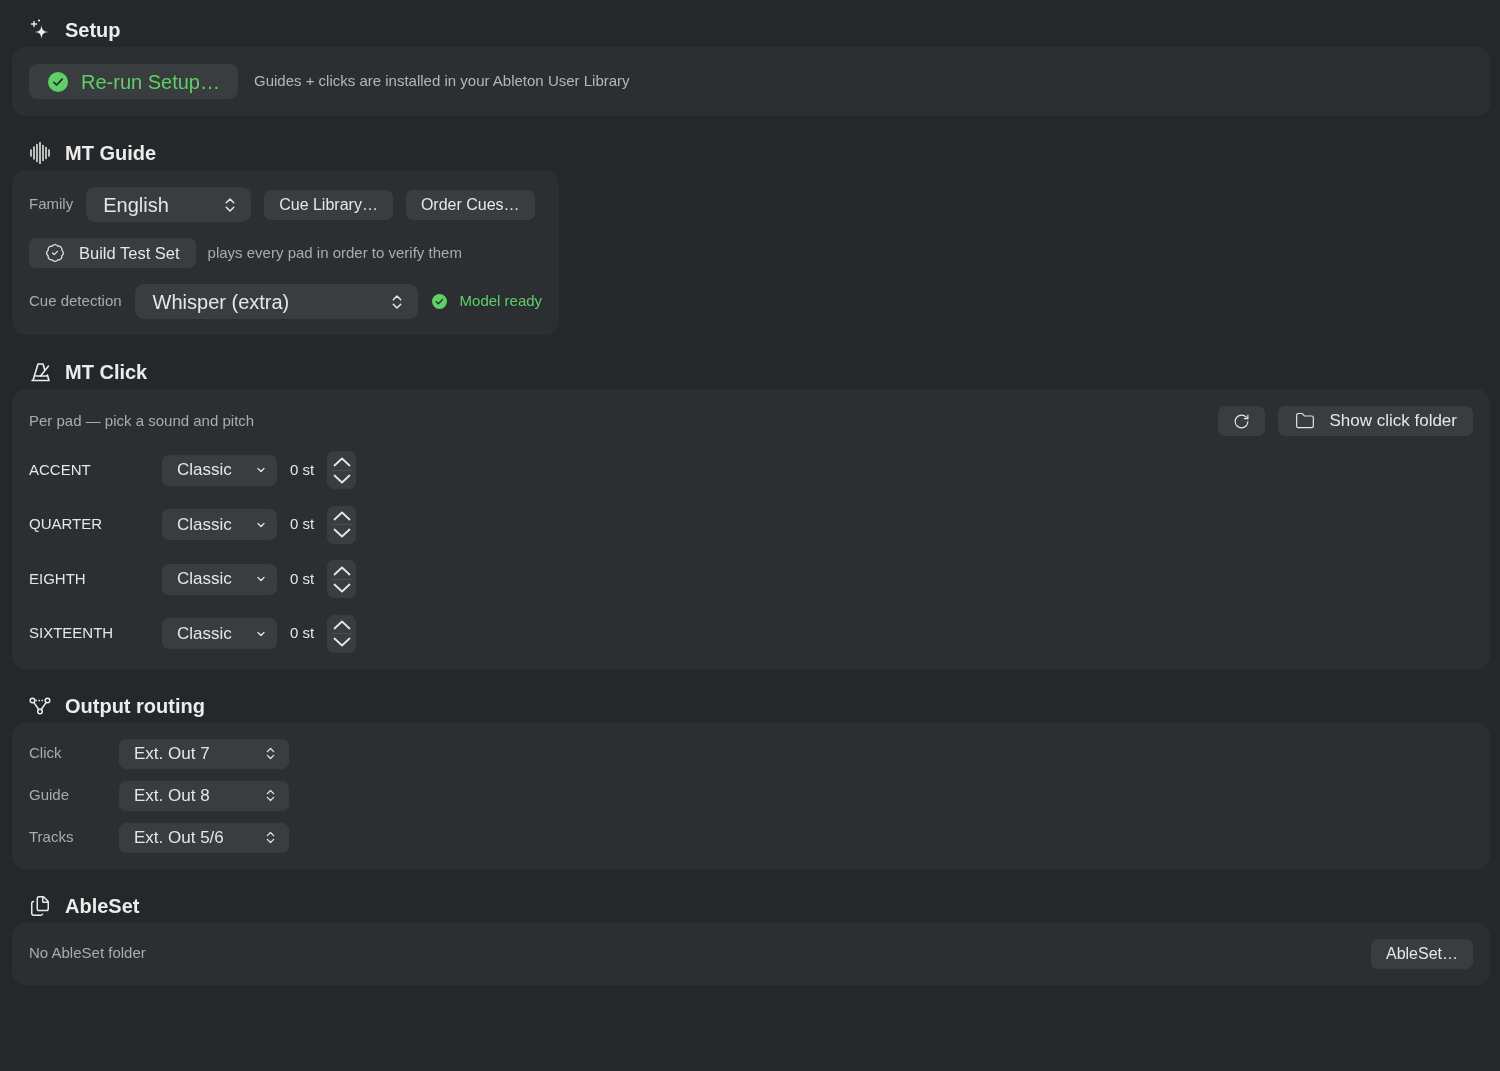 Image resolution: width=1500 pixels, height=1071 pixels. I want to click on ableset-status: No AbleSet folder, so click(87, 953).